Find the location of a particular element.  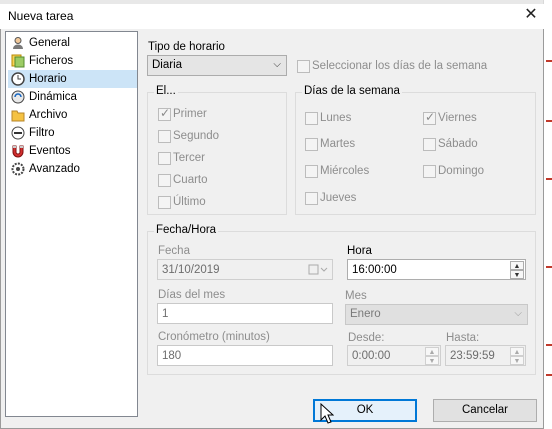

hasta-input: 23:59:59 ▲ ▼ is located at coordinates (485, 355).